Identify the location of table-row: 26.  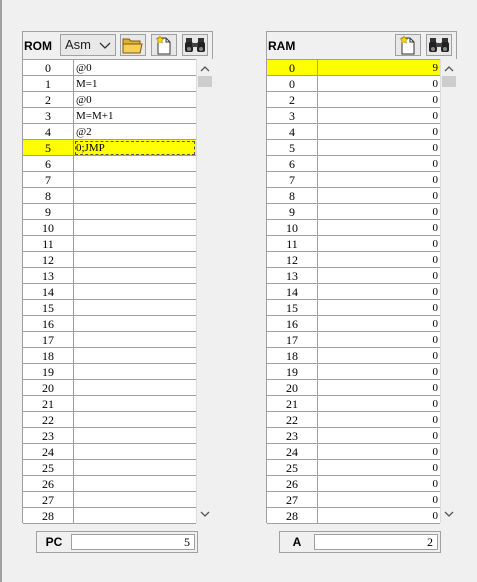
(109, 484).